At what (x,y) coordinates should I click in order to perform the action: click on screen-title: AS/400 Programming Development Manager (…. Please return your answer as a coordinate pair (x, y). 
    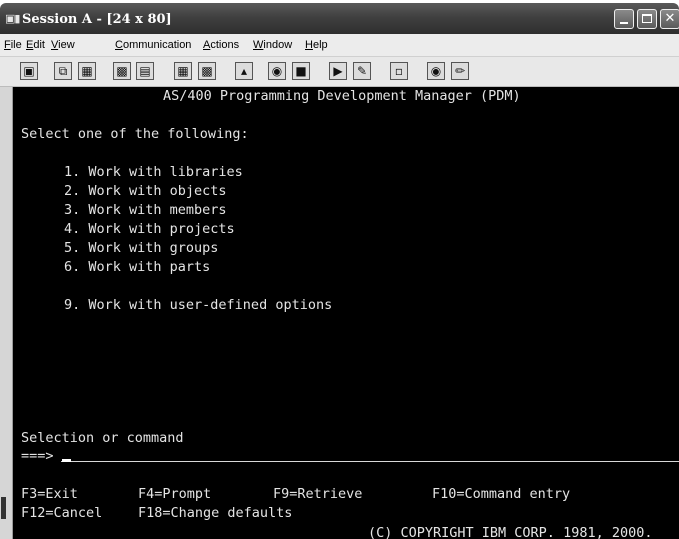
    Looking at the image, I should click on (342, 96).